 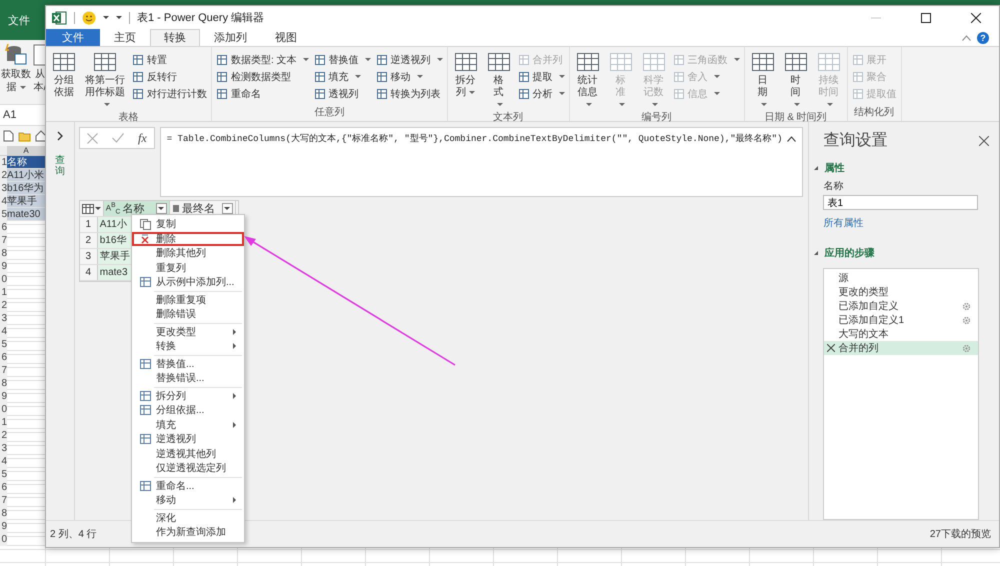 I want to click on name-box: A1, so click(x=9, y=115).